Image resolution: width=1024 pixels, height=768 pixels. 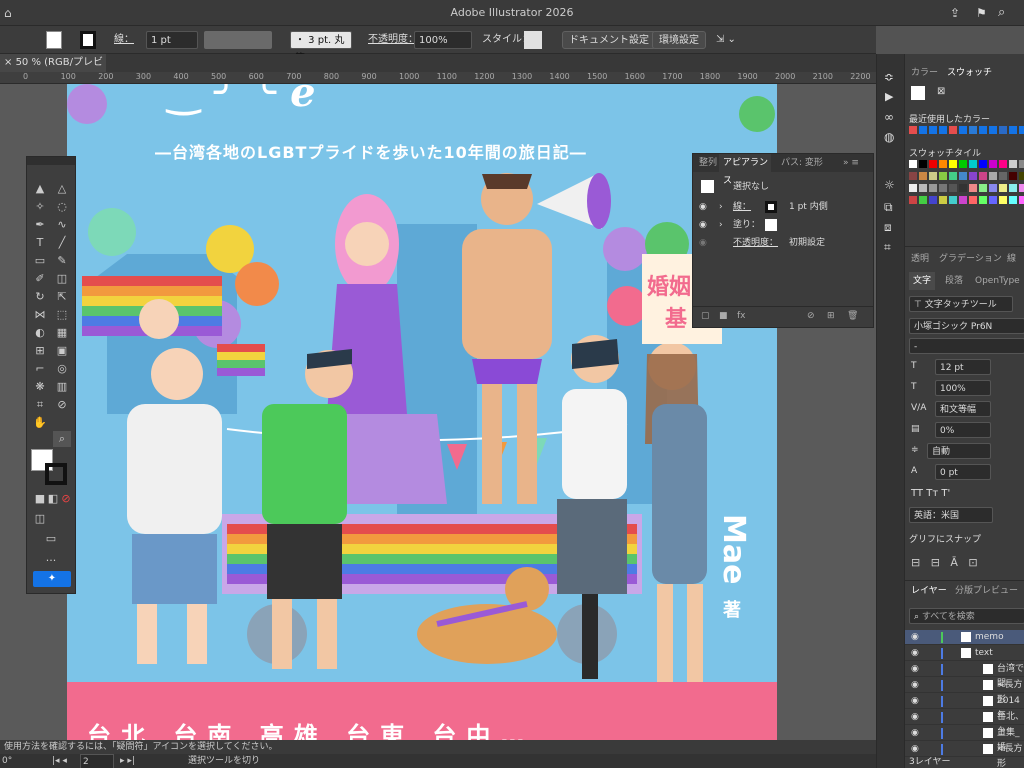 What do you see at coordinates (40, 423) in the screenshot?
I see `hand-tool-icon: ✋` at bounding box center [40, 423].